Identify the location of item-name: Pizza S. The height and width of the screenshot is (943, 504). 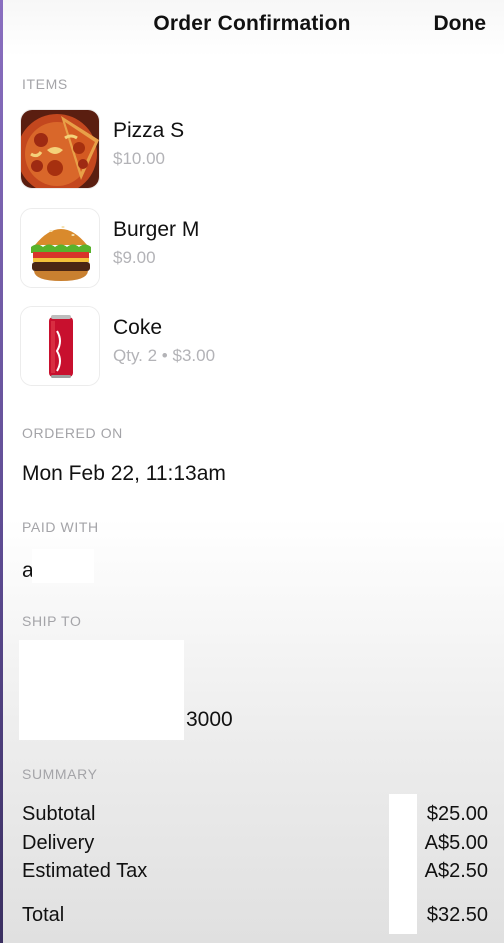
(149, 130).